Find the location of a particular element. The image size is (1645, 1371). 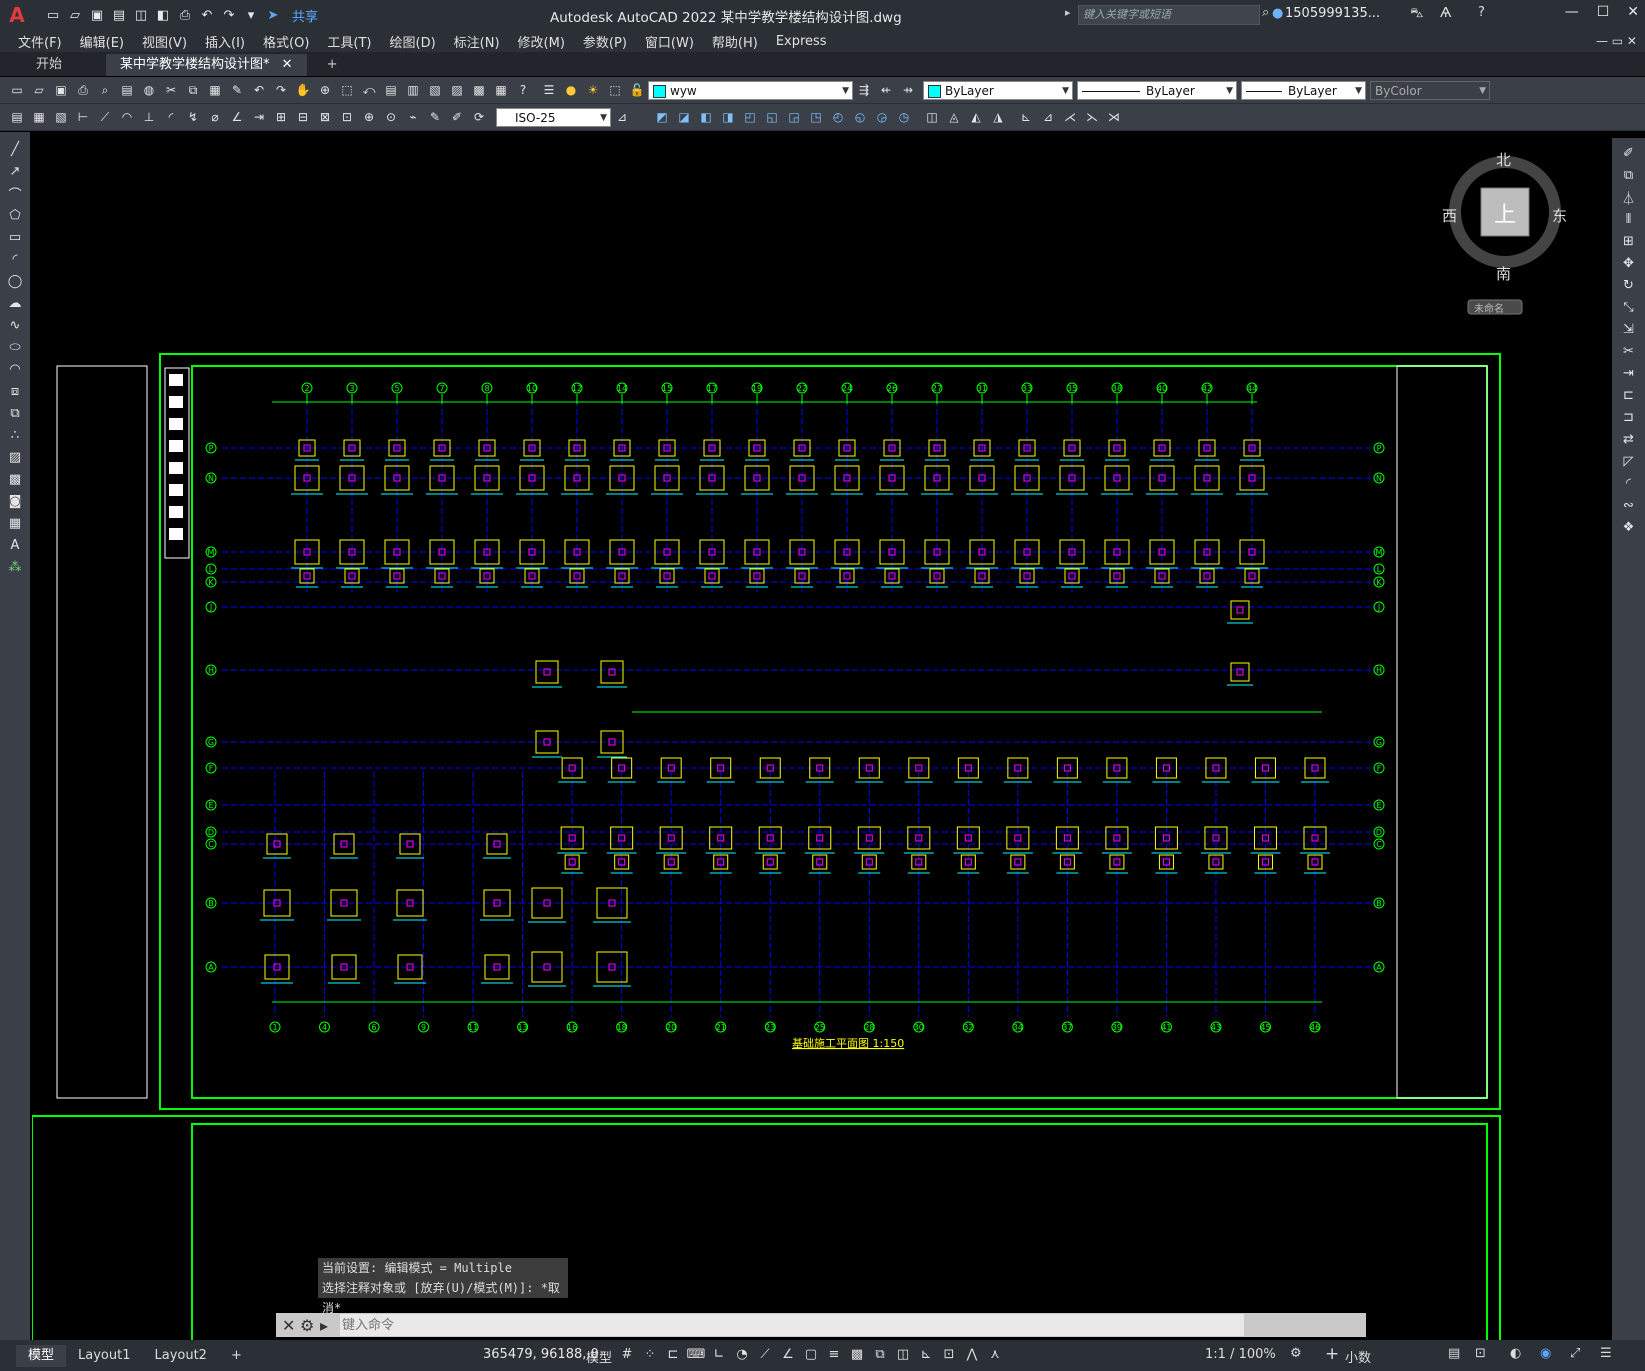

jogged-dim-icon: ↯ is located at coordinates (193, 117).